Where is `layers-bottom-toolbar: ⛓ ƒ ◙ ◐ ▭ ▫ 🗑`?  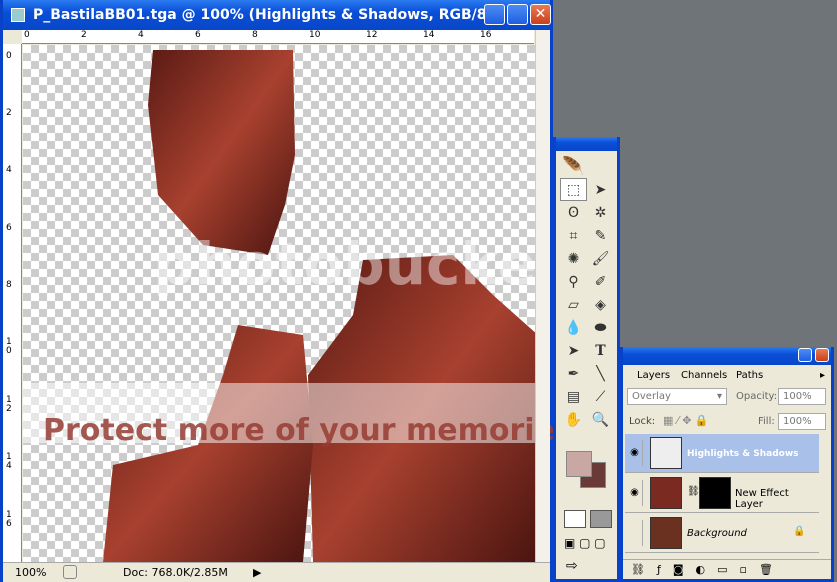 layers-bottom-toolbar: ⛓ ƒ ◙ ◐ ▭ ▫ 🗑 is located at coordinates (727, 569).